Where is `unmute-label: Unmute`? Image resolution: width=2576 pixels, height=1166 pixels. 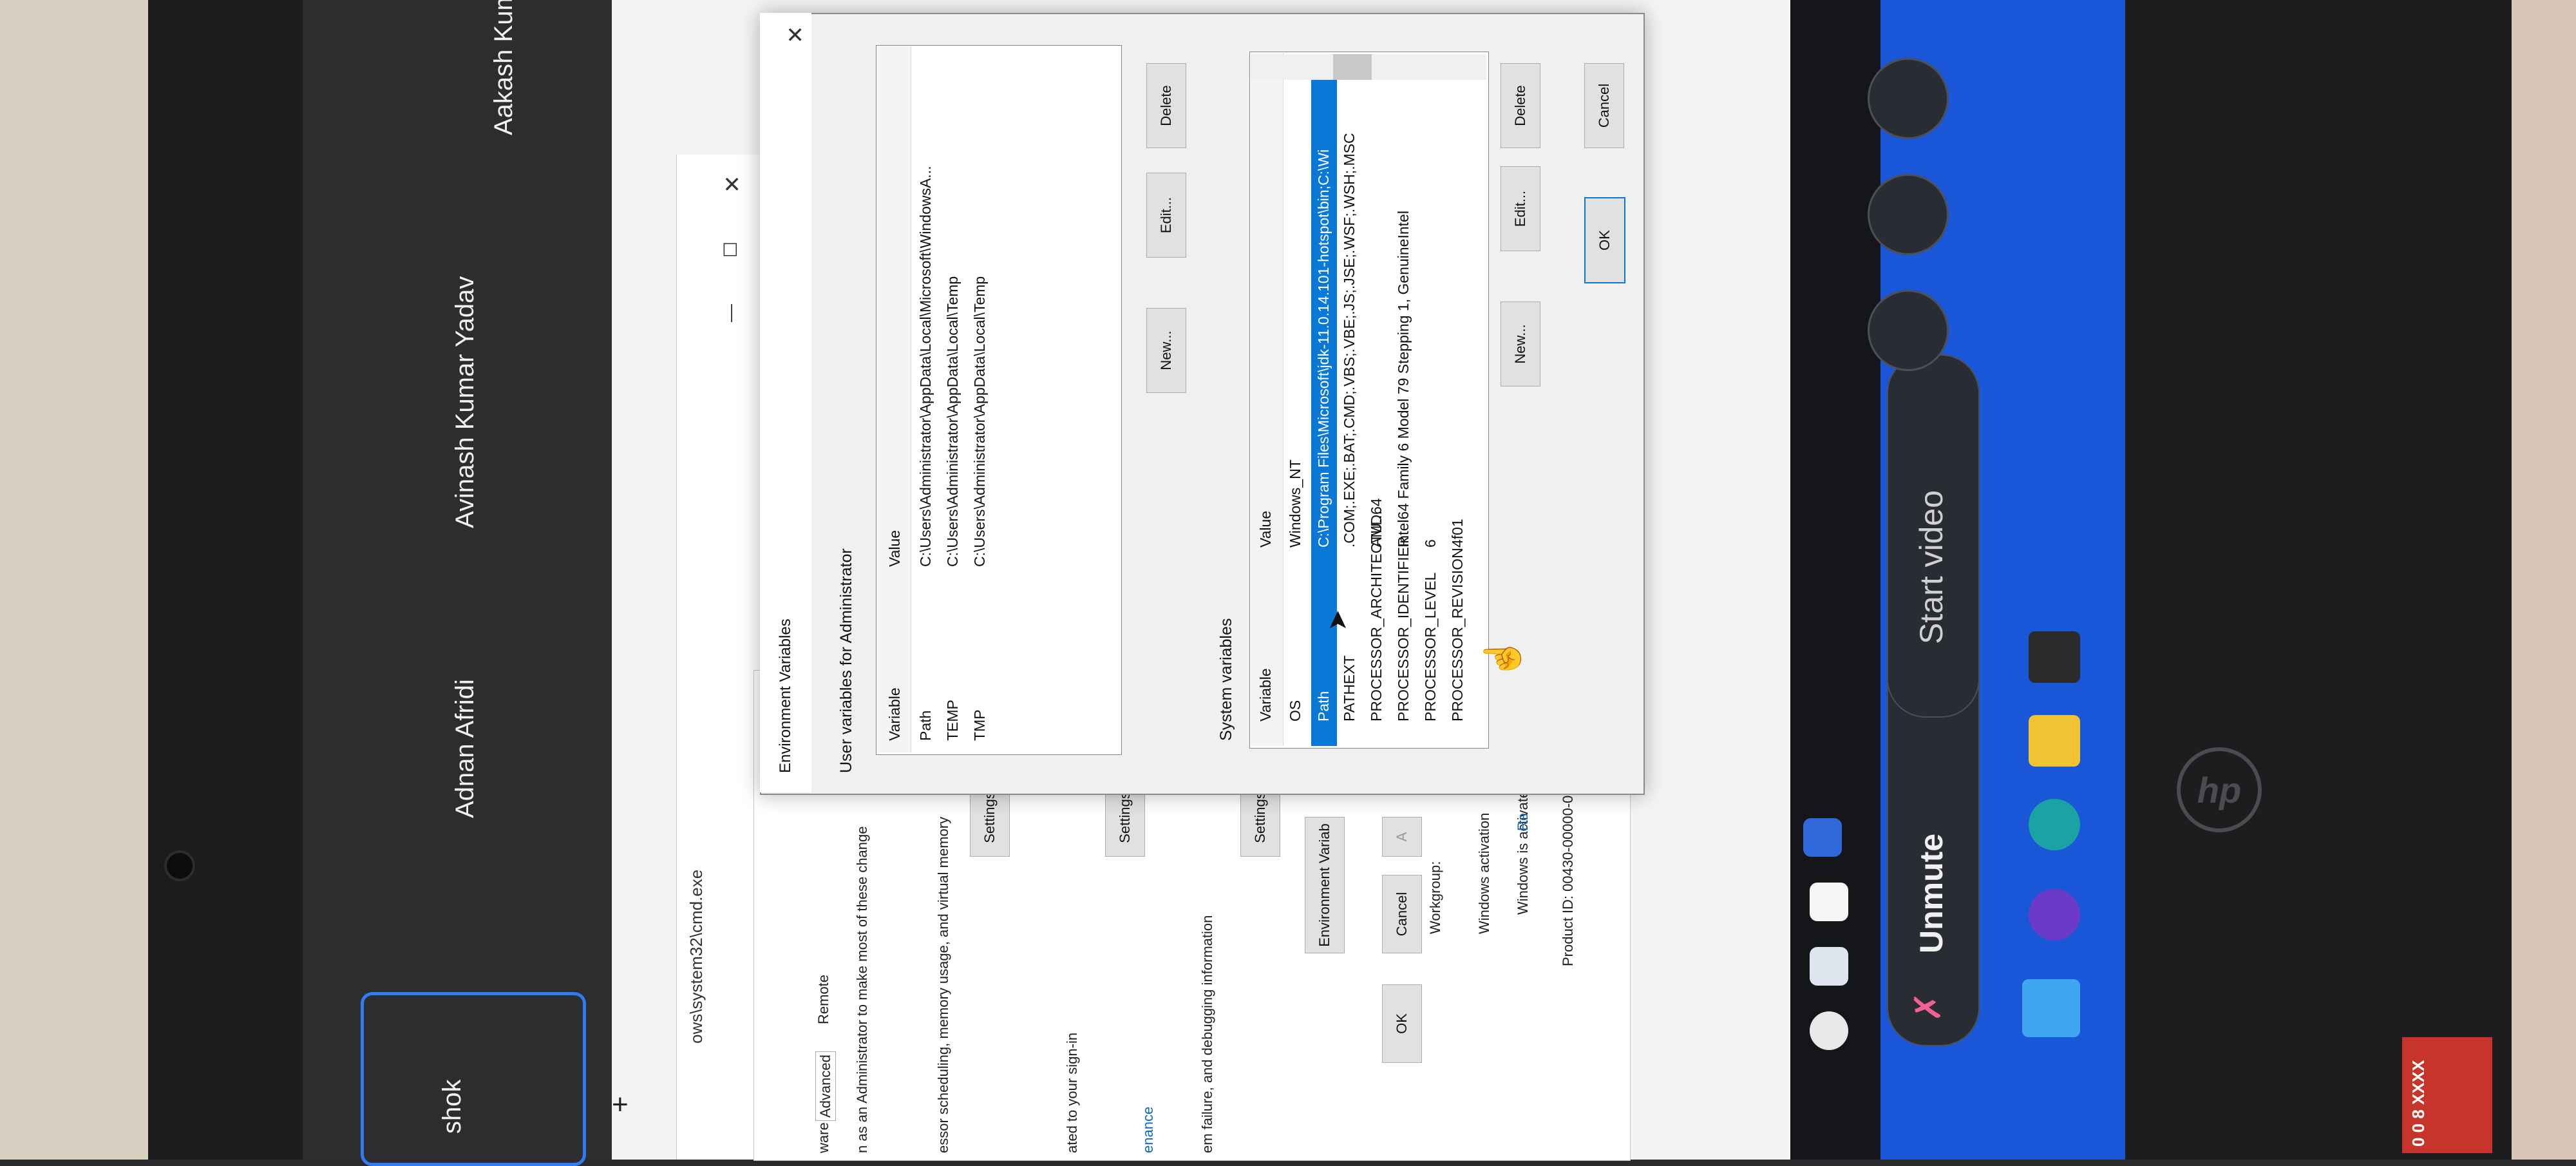
unmute-label: Unmute is located at coordinates (1931, 894).